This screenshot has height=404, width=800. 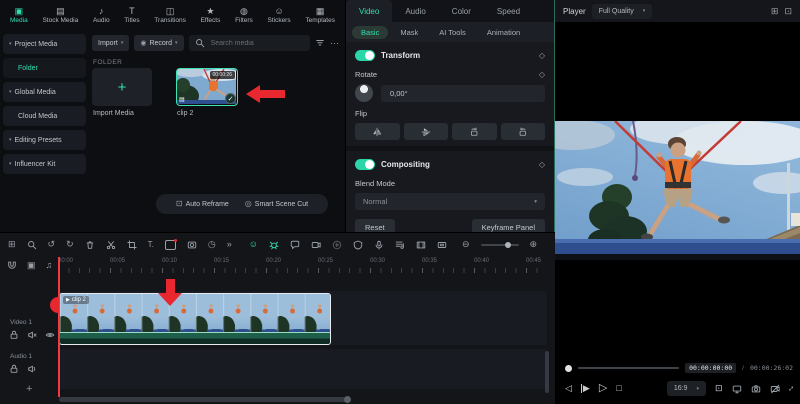 What do you see at coordinates (522, 131) in the screenshot?
I see `rotate-right-button` at bounding box center [522, 131].